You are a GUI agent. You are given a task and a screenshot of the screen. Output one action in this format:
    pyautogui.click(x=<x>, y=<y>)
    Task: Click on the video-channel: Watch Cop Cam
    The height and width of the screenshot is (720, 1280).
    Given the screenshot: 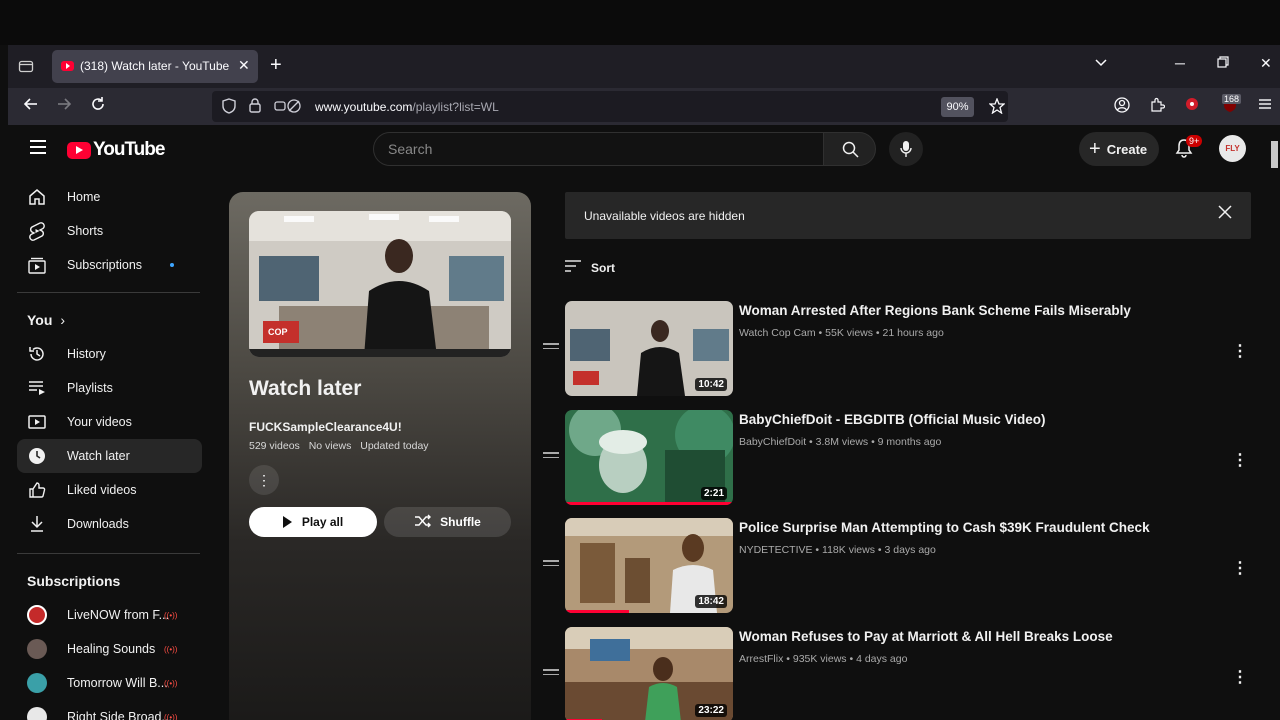 What is the action you would take?
    pyautogui.click(x=777, y=333)
    